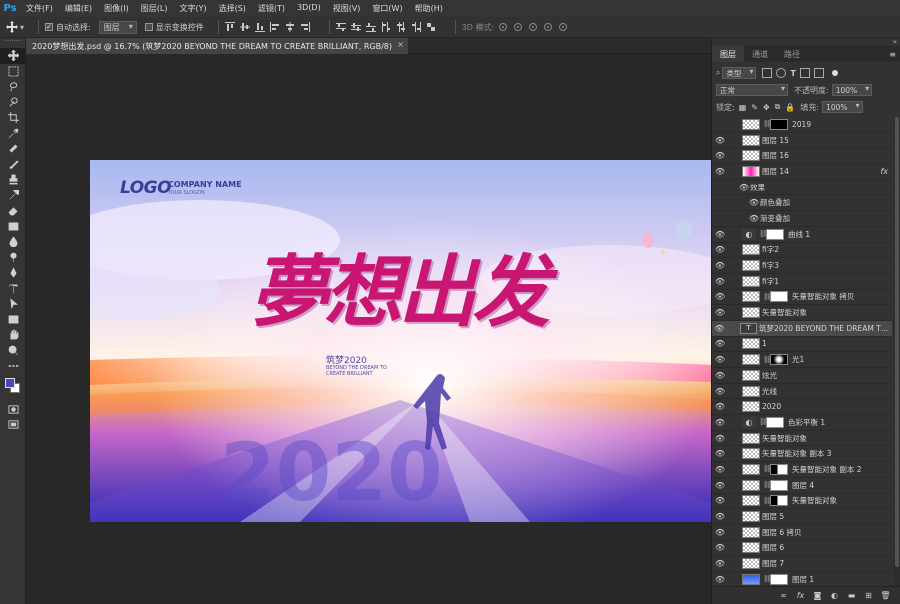 The height and width of the screenshot is (604, 900). I want to click on menu-item: 文字(Y), so click(192, 8).